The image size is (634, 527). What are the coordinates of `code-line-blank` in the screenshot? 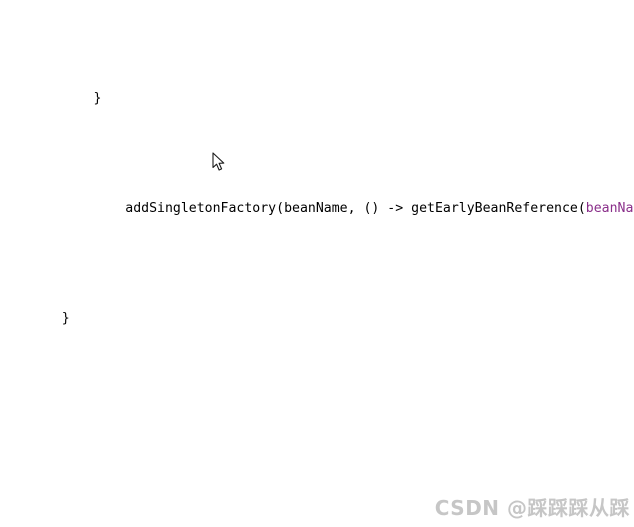 It's located at (317, 429).